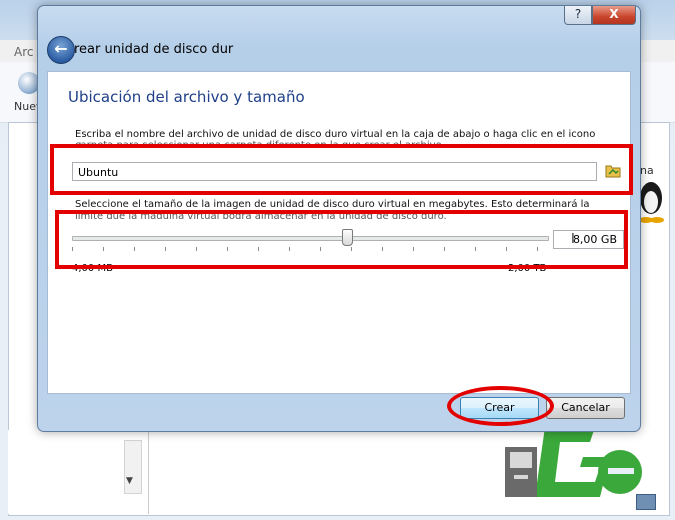  Describe the element at coordinates (585, 408) in the screenshot. I see `cancel-button: Cancelar` at that location.